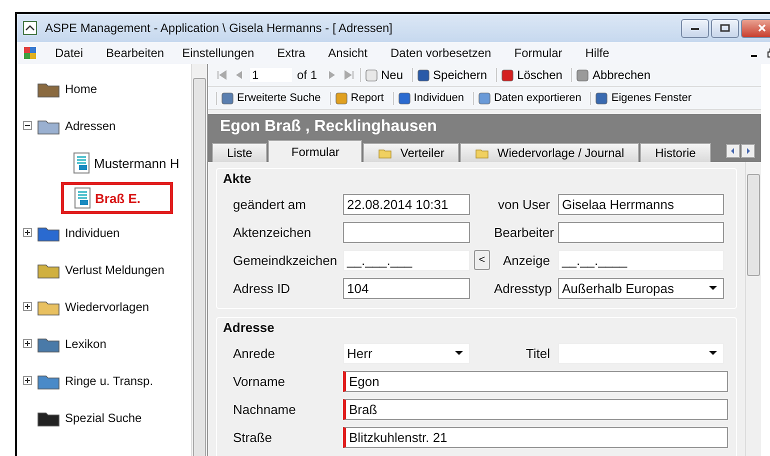  What do you see at coordinates (218, 53) in the screenshot?
I see `menu-item: Einstellungen` at bounding box center [218, 53].